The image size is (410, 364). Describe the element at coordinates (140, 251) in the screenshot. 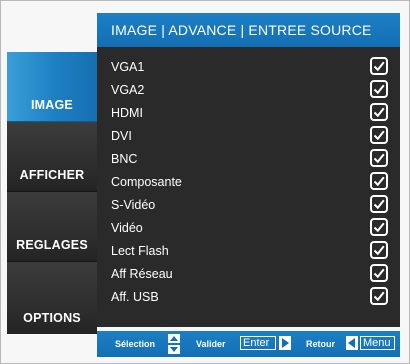

I see `source-label: Lect Flash` at that location.